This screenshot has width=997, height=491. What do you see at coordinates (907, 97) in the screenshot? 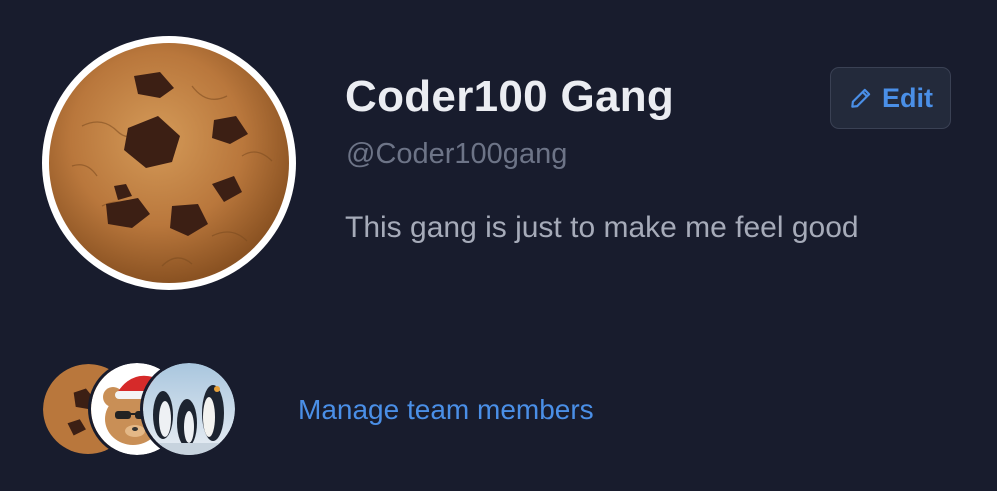
I see `edit-button-label: Edit` at bounding box center [907, 97].